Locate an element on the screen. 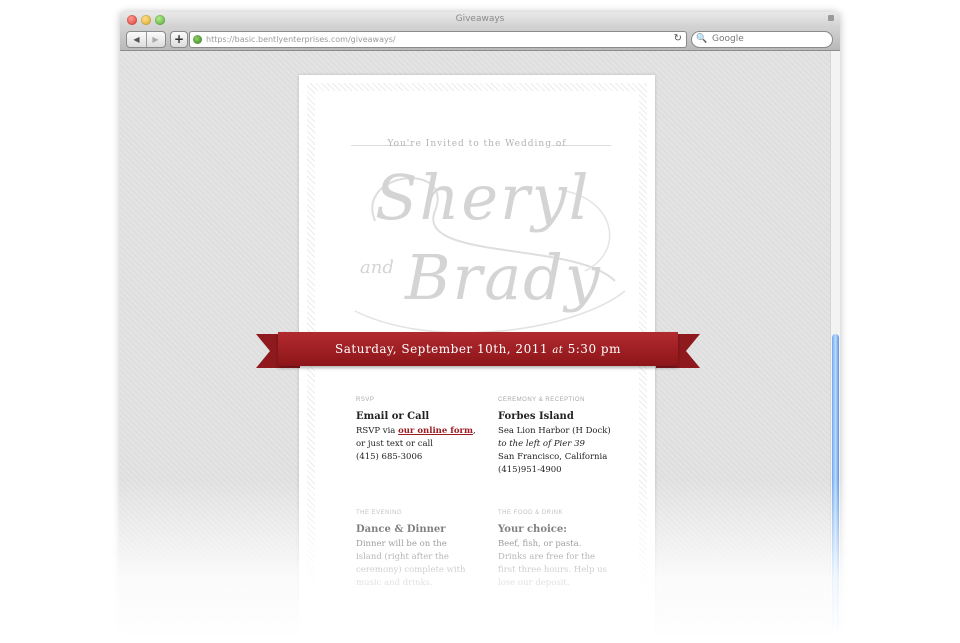  rsvp-phone: (415) 685-3006 is located at coordinates (389, 457).